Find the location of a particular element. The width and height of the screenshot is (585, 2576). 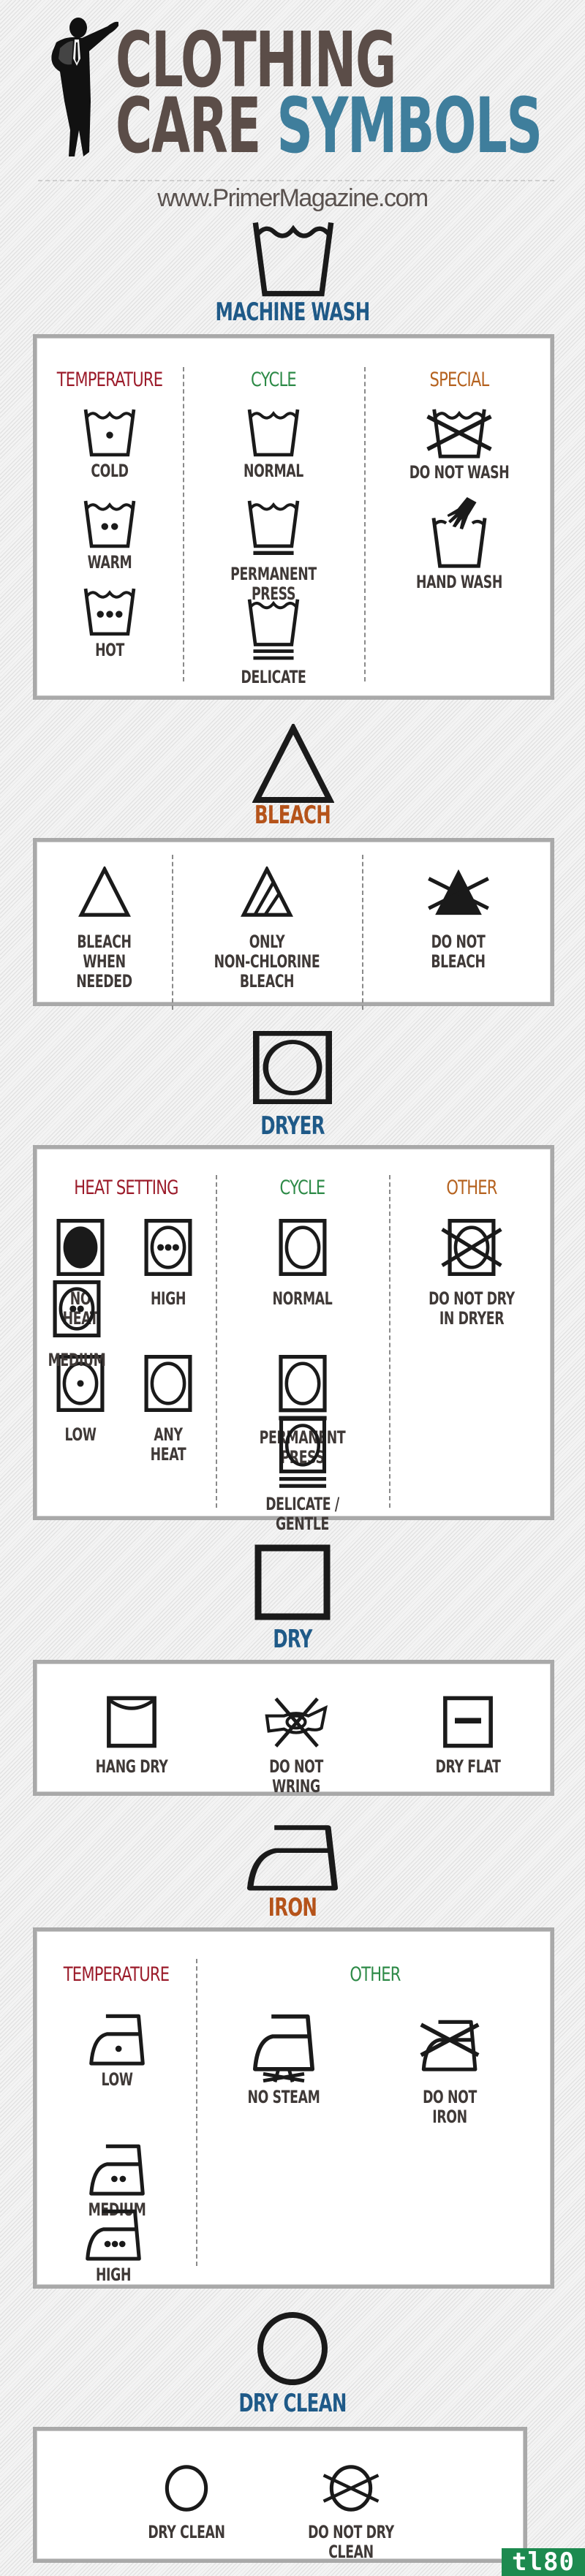

section-title-iron: IRON is located at coordinates (292, 1907).